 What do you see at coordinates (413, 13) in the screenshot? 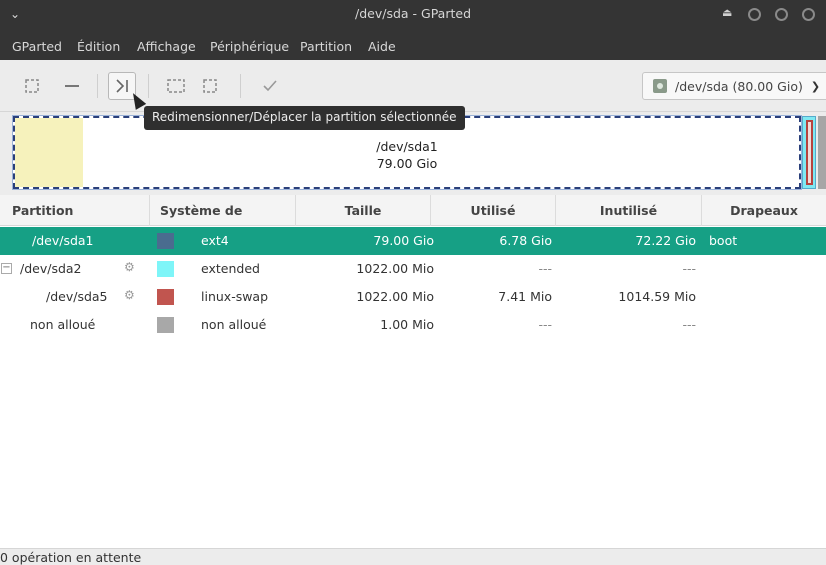
I see `window-title: /dev/sda - GParted` at bounding box center [413, 13].